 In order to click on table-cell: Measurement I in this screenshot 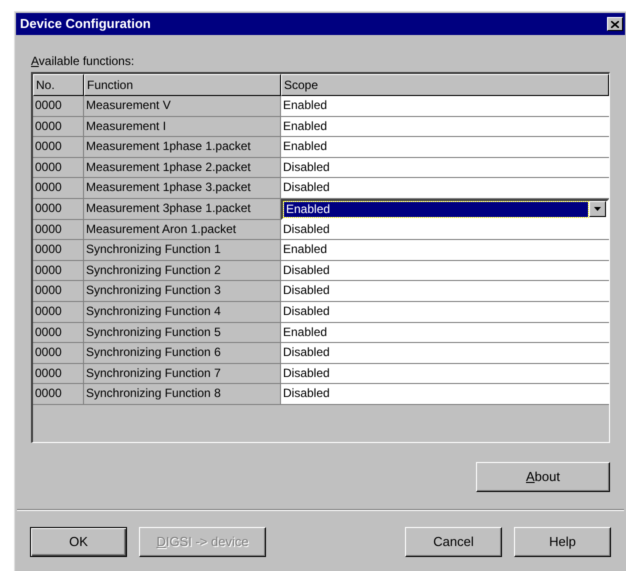, I will do `click(182, 127)`.